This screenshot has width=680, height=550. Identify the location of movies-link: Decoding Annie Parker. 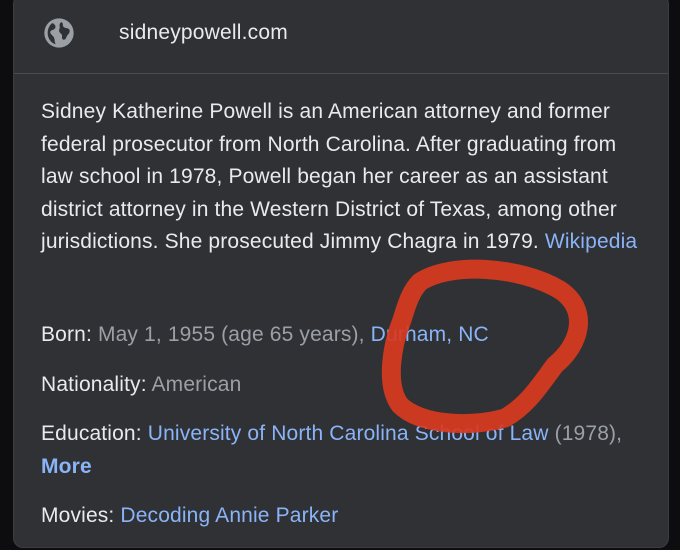
(229, 515).